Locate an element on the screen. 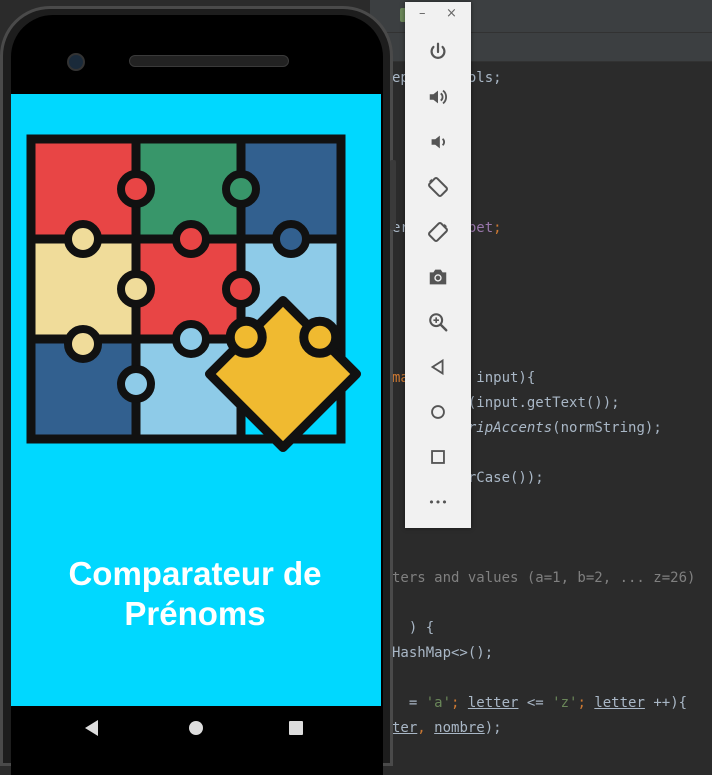 This screenshot has height=775, width=712. rotate-right-icon is located at coordinates (438, 232).